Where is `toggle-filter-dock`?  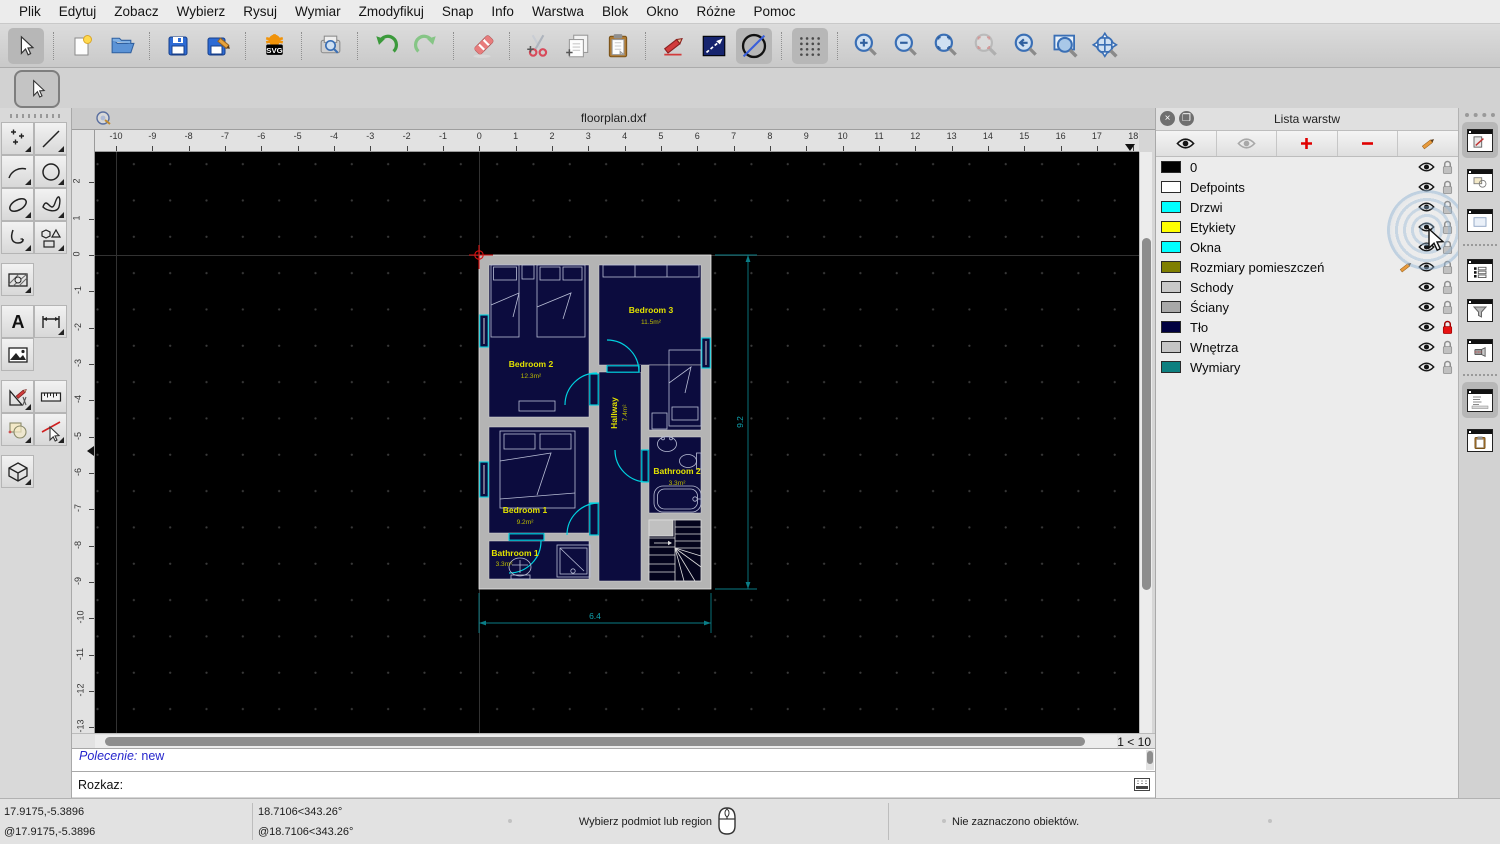
toggle-filter-dock is located at coordinates (1480, 310).